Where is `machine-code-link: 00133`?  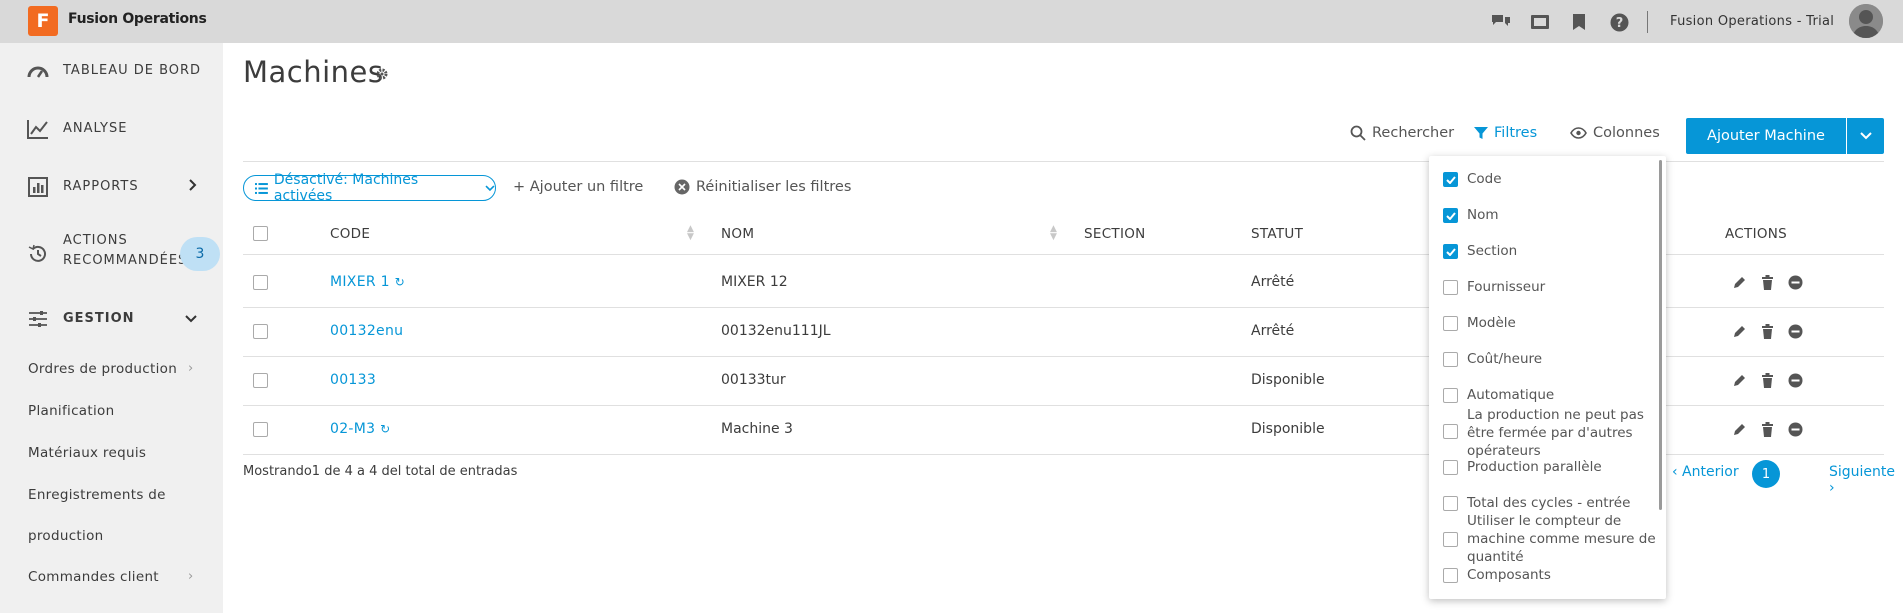
machine-code-link: 00133 is located at coordinates (353, 380).